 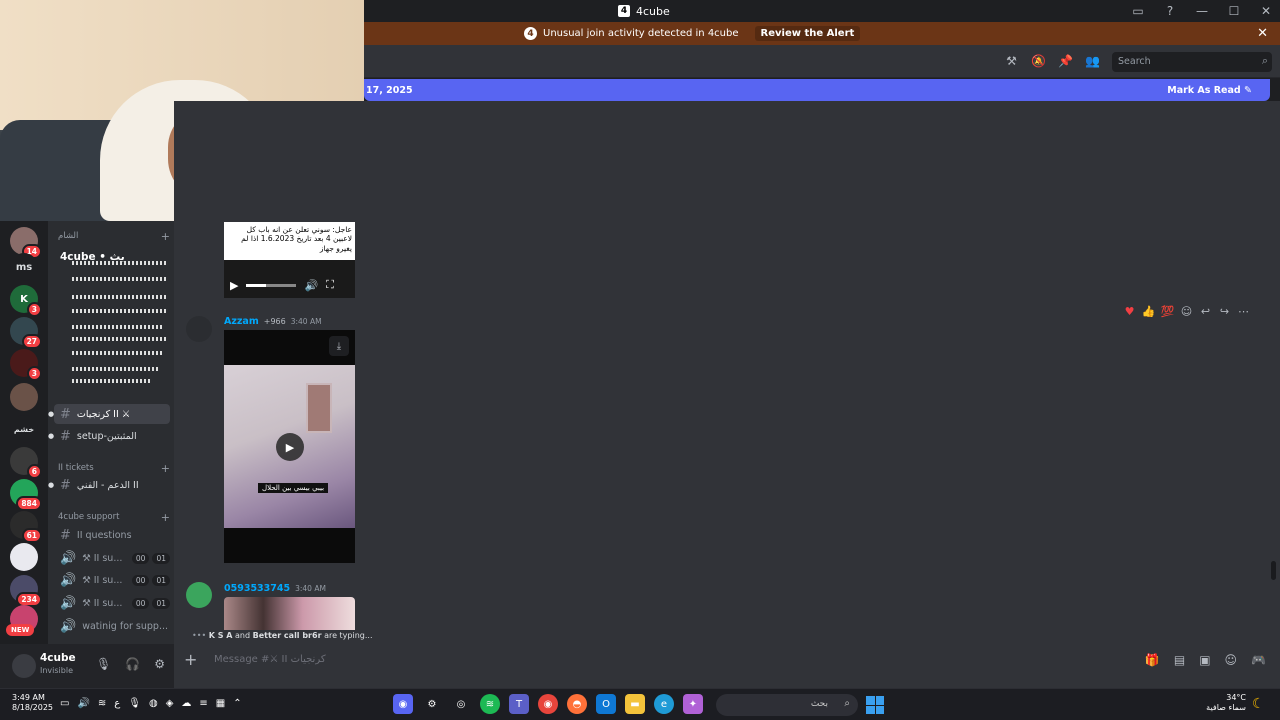 What do you see at coordinates (132, 664) in the screenshot?
I see `headphones-icon: 🎧` at bounding box center [132, 664].